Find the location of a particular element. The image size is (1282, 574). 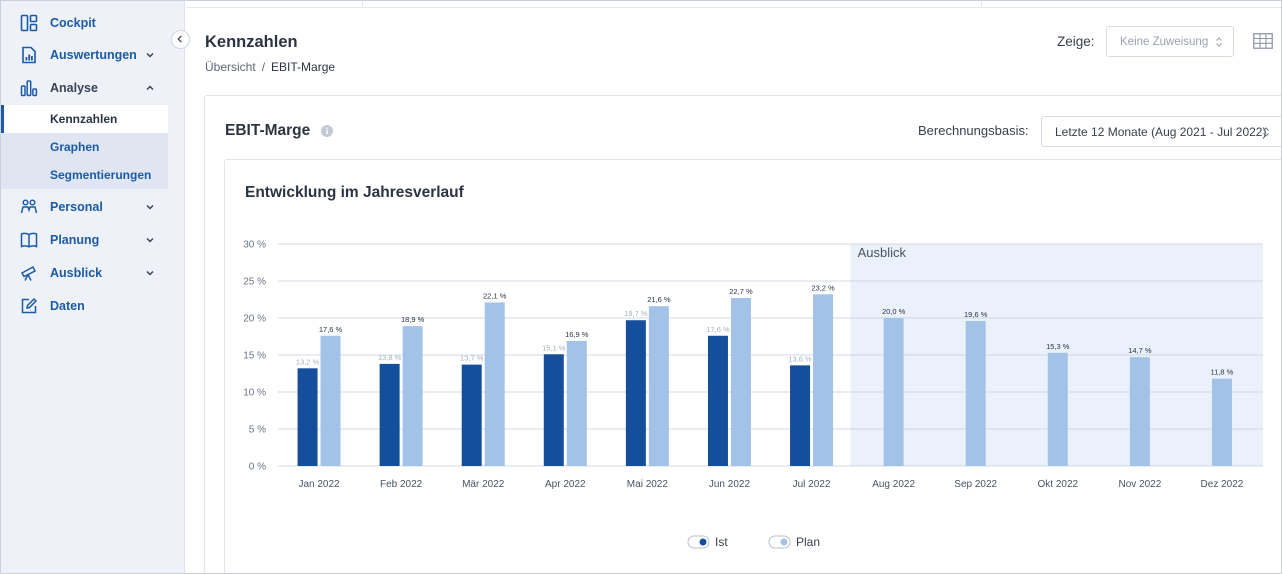

sidebar-item-daten: Daten is located at coordinates (84, 306).